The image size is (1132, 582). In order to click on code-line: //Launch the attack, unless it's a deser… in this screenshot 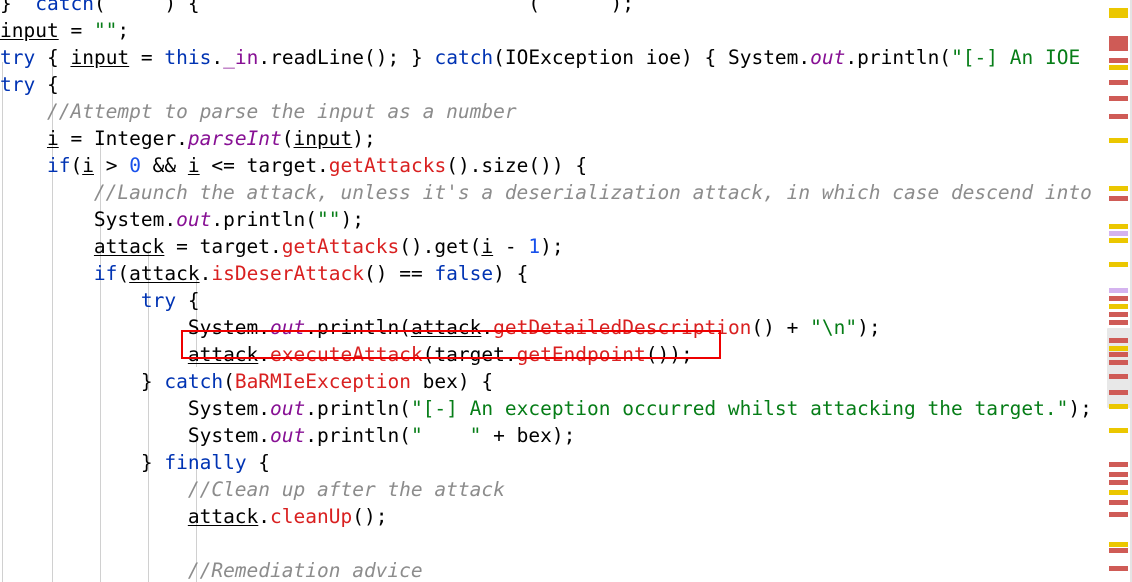, I will do `click(592, 192)`.